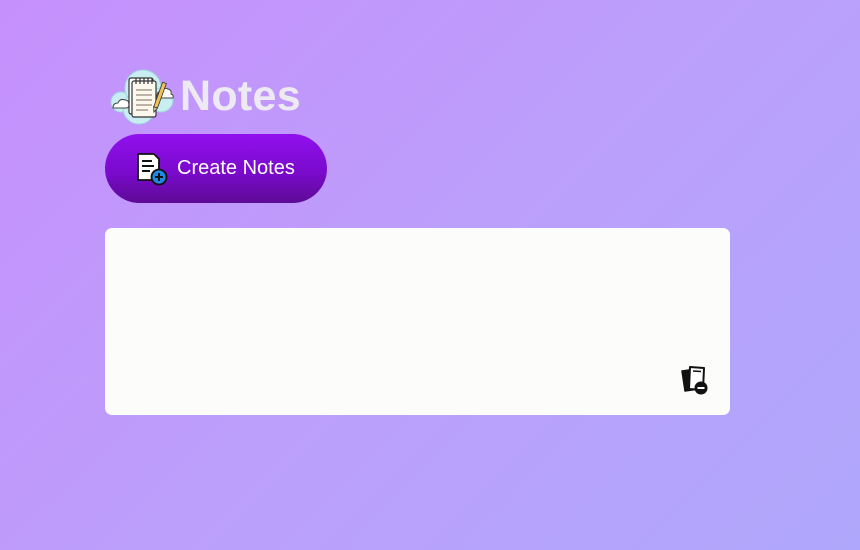 Image resolution: width=860 pixels, height=550 pixels. I want to click on delete-note-icon, so click(694, 380).